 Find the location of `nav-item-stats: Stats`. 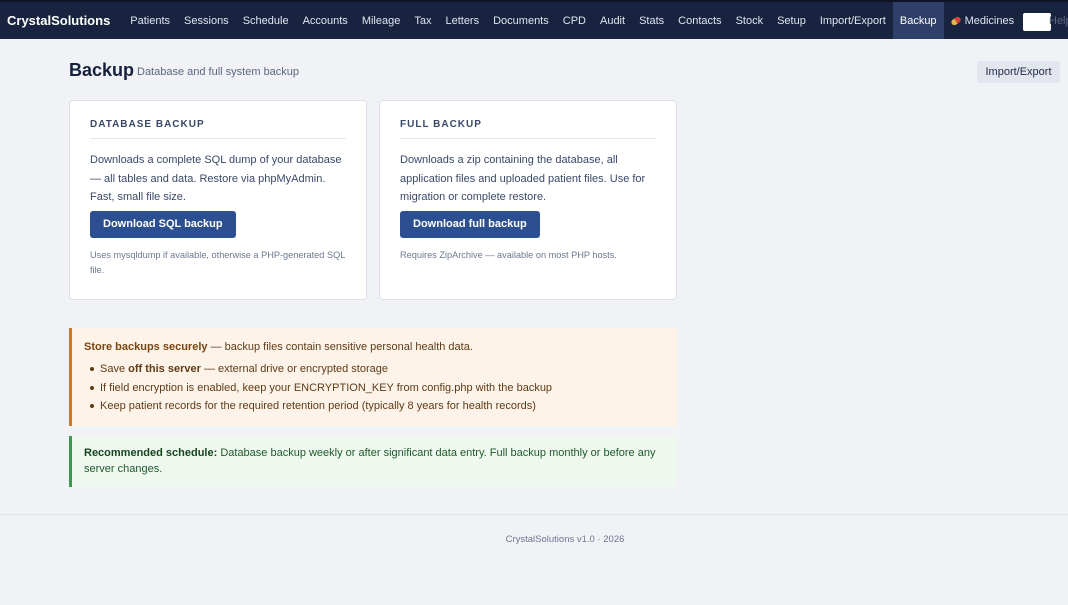

nav-item-stats: Stats is located at coordinates (651, 20).